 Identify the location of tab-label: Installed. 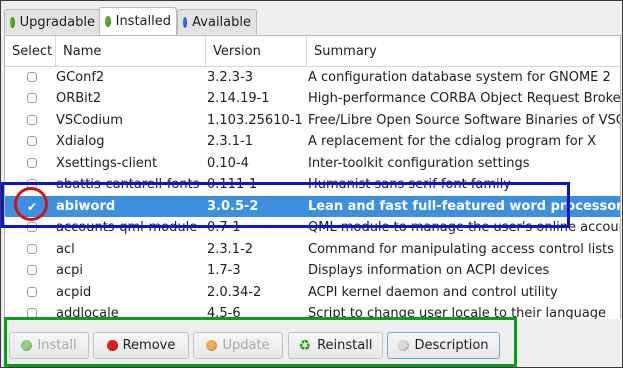
(143, 21).